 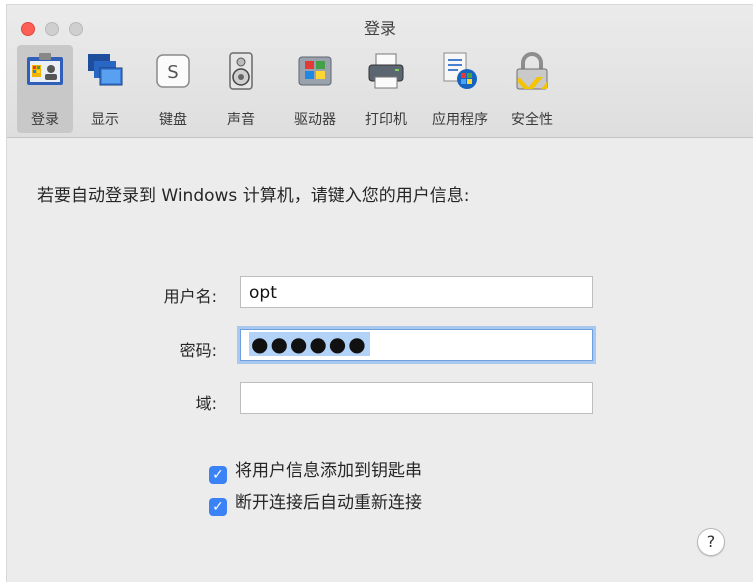 I want to click on password-field: ●●●●●●, so click(x=416, y=345).